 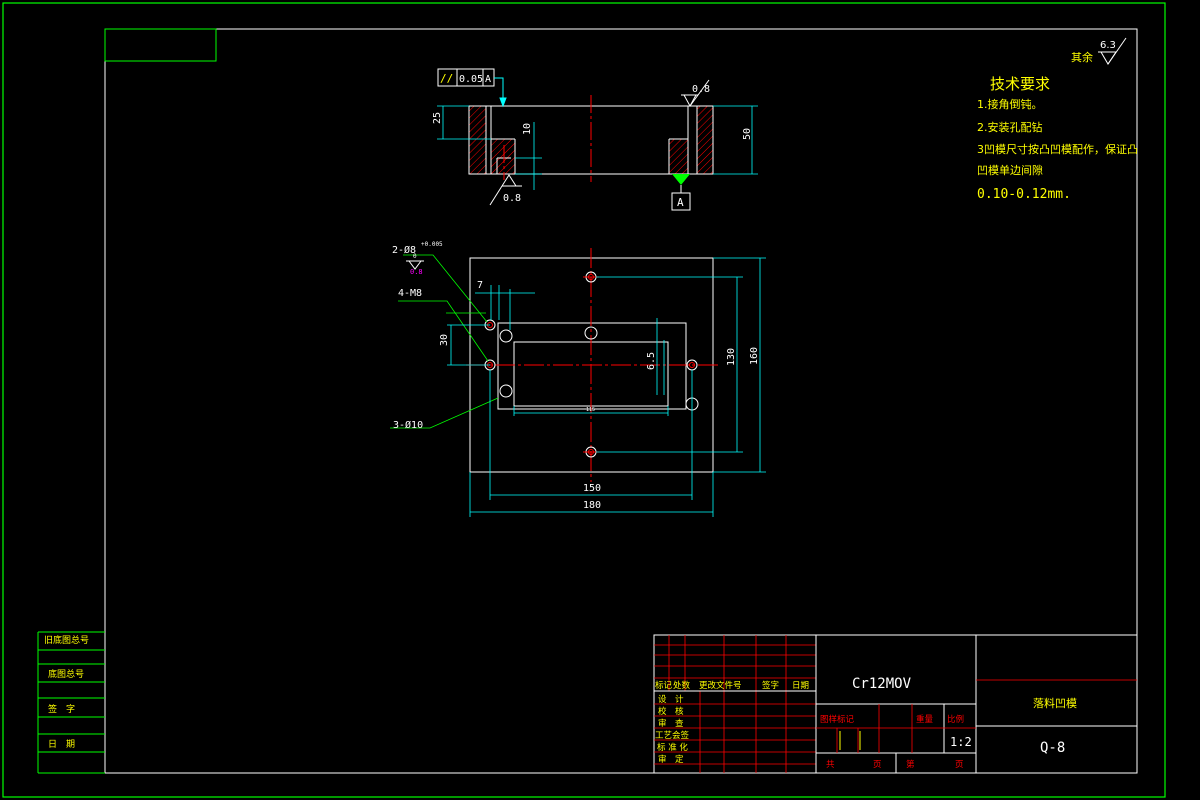 What do you see at coordinates (672, 735) in the screenshot?
I see `role-process: 工艺会签` at bounding box center [672, 735].